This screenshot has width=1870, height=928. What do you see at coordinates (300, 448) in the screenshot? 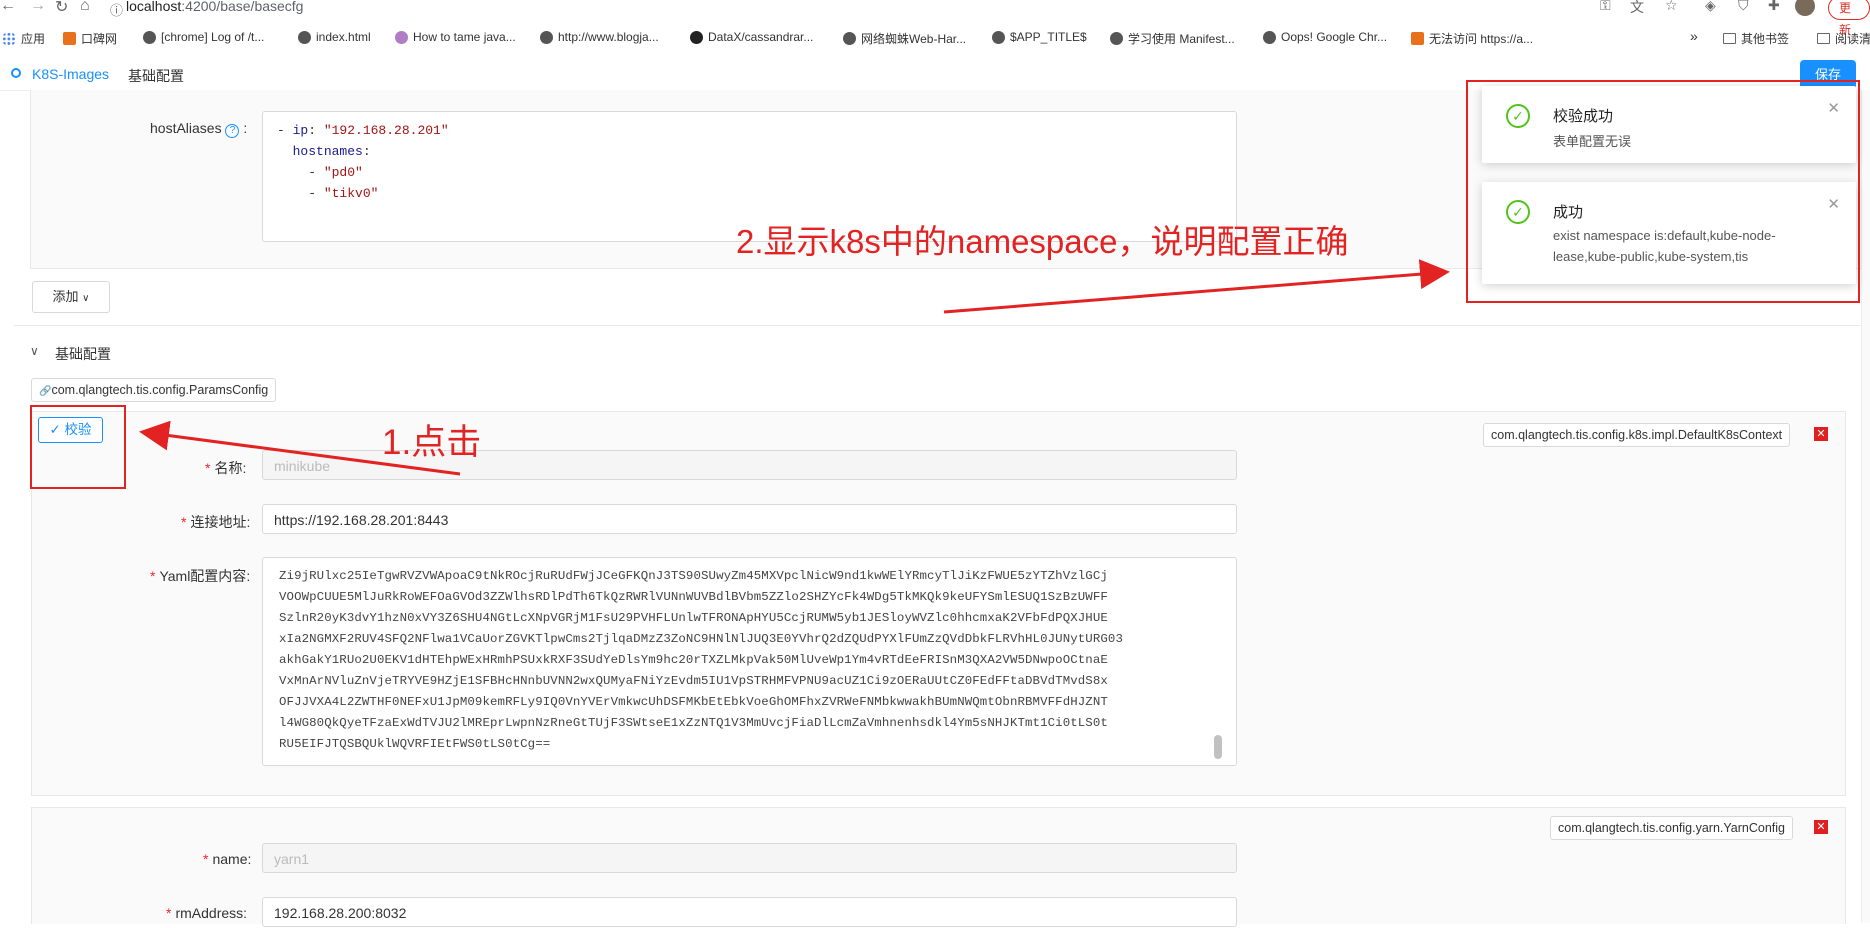
I see `annotation-arrow-step1` at bounding box center [300, 448].